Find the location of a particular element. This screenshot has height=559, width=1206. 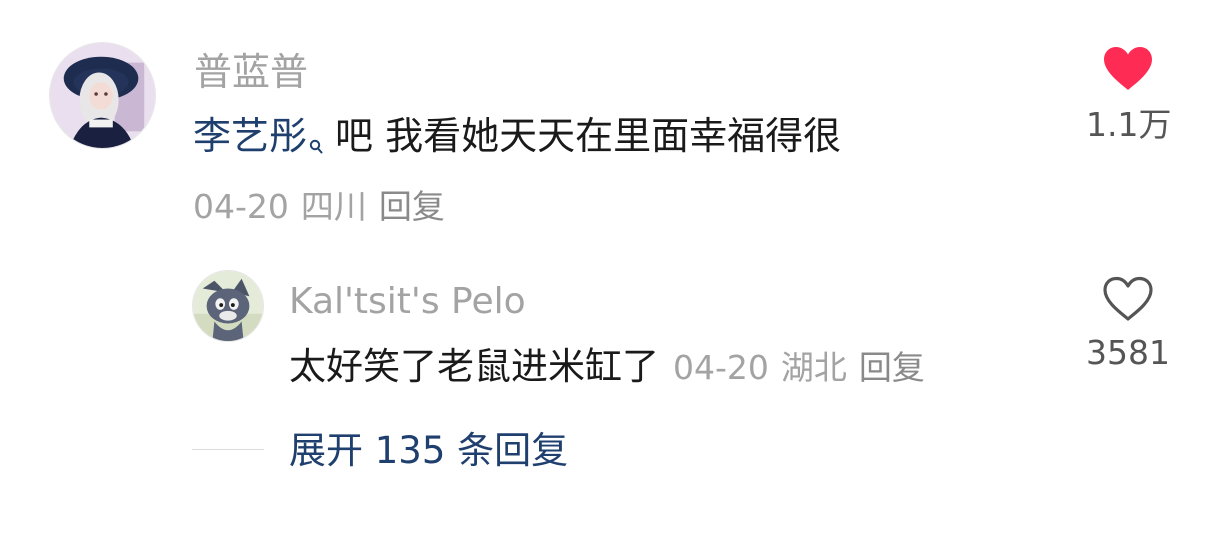

comment-body: 吧 我看她天天在里面幸福得很 is located at coordinates (588, 136).